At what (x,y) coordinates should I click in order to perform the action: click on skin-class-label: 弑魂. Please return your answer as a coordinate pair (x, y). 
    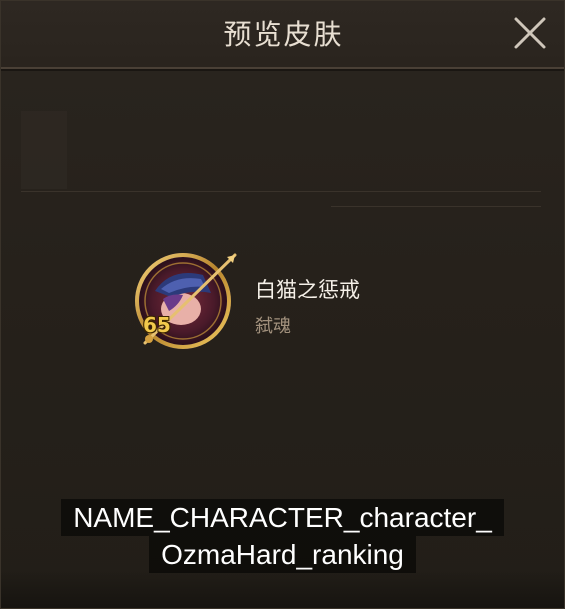
    Looking at the image, I should click on (273, 326).